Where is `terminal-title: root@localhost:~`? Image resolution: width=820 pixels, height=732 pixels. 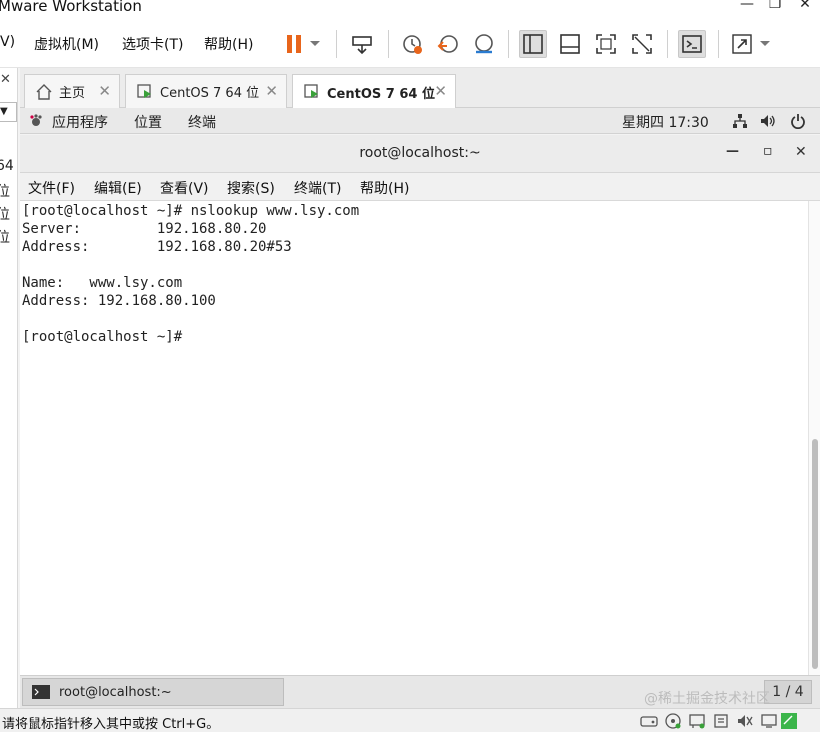 terminal-title: root@localhost:~ is located at coordinates (420, 153).